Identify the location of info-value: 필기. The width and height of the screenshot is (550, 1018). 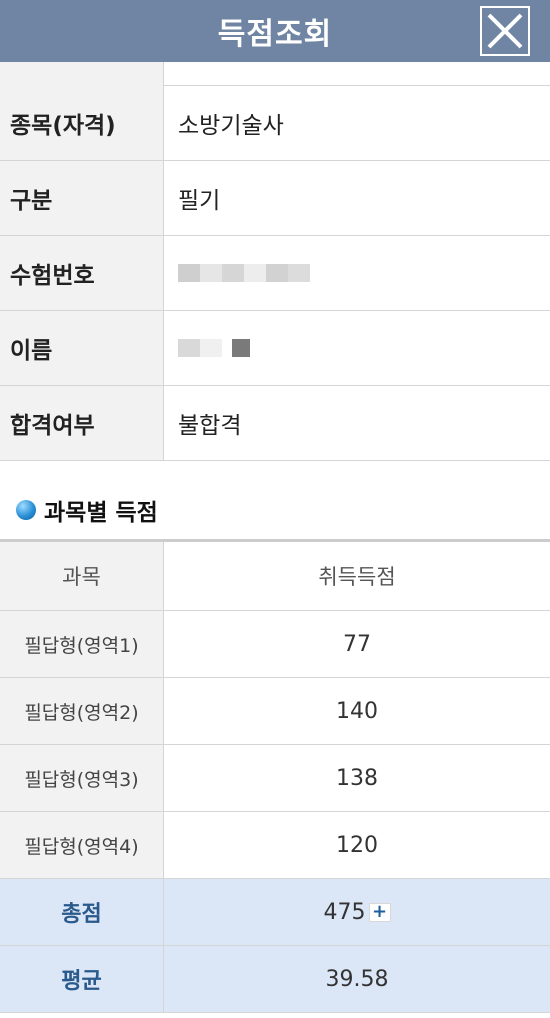
(199, 201).